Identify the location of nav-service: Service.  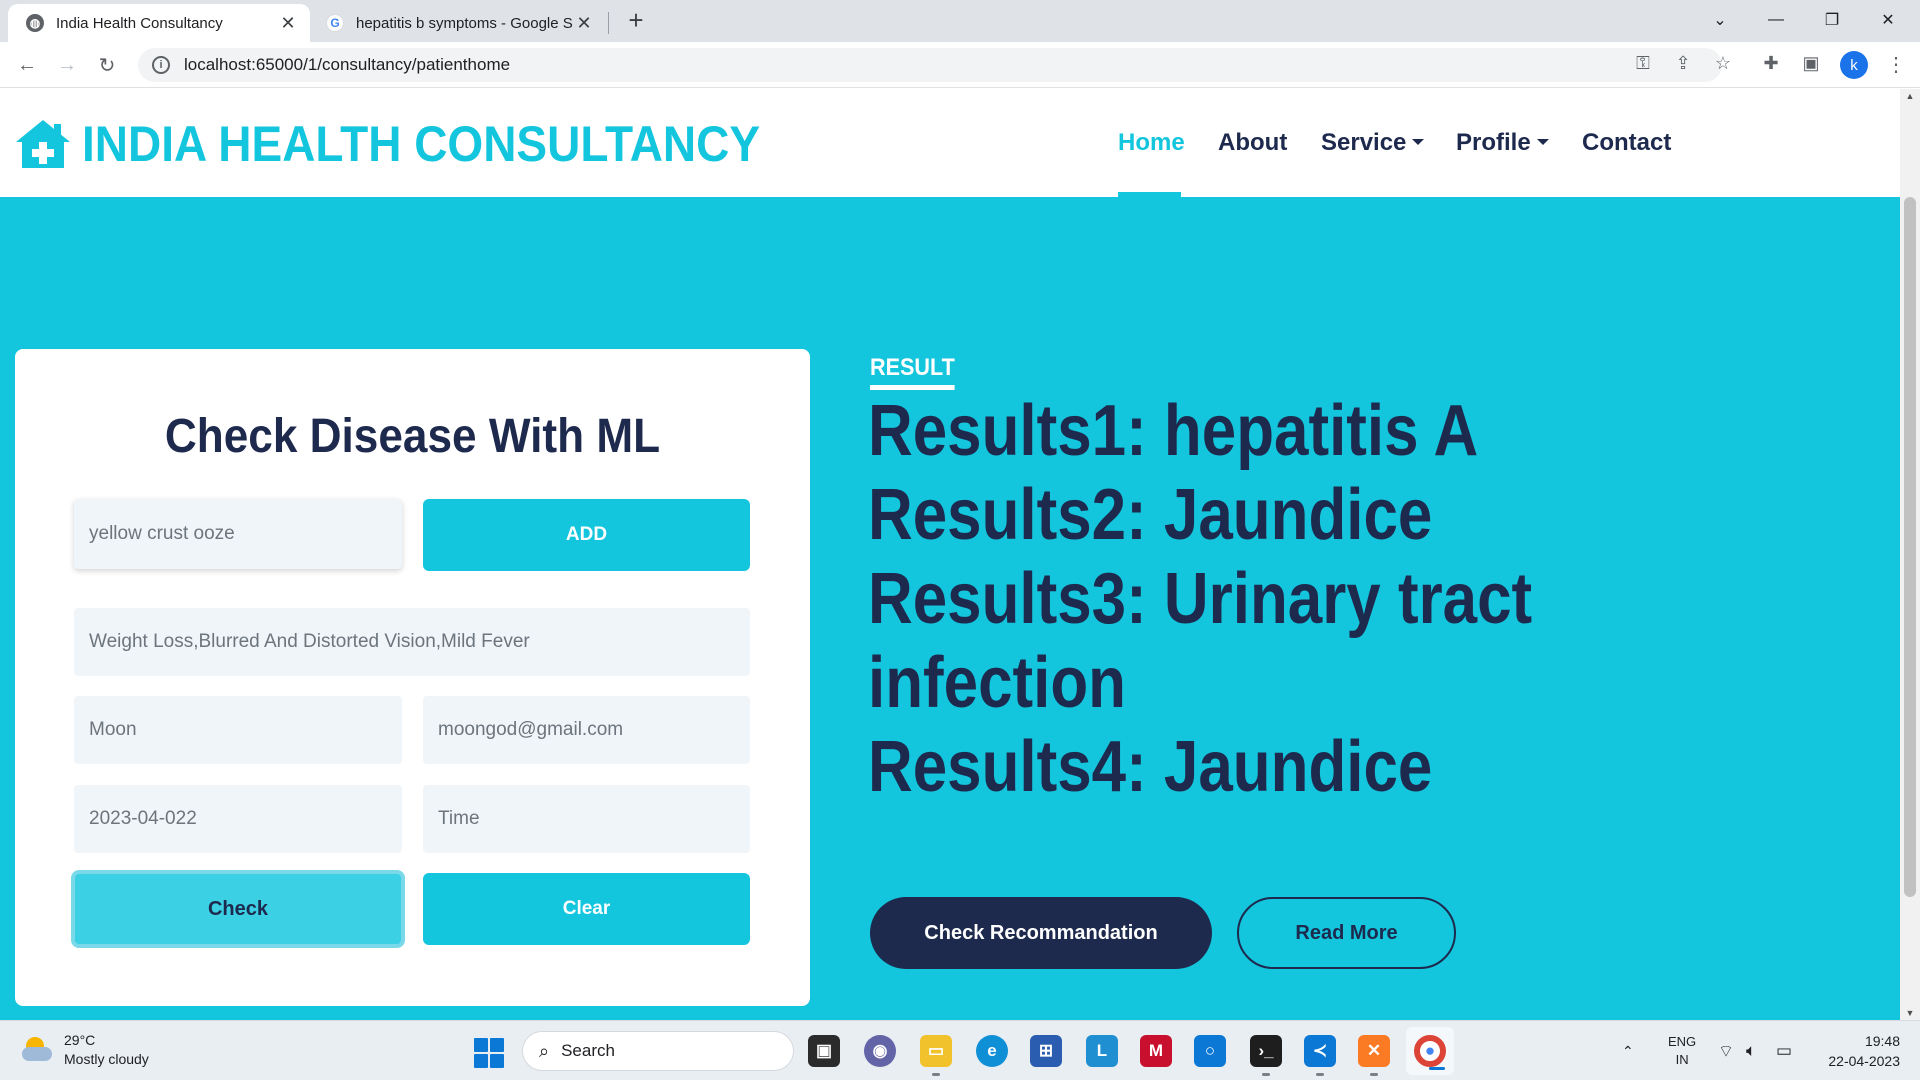
(1373, 143).